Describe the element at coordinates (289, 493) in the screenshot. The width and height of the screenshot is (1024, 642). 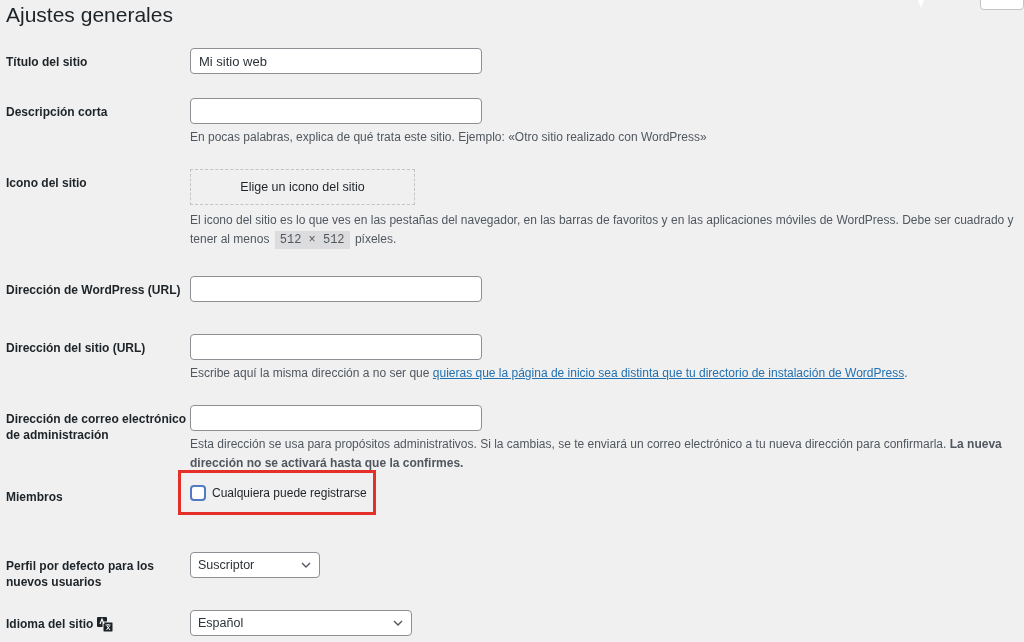
I see `checkbox-label: Cualquiera puede registrarse` at that location.